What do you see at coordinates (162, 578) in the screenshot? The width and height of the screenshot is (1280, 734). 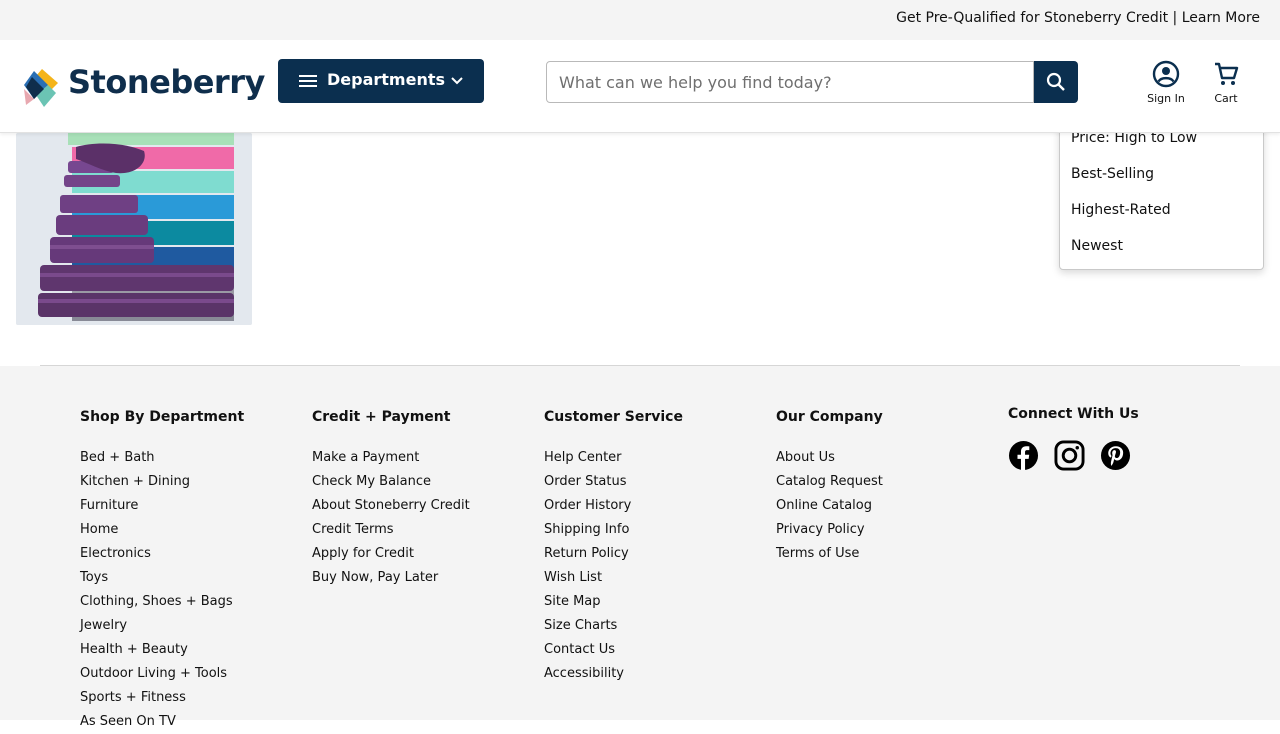 I see `footer-link: Toys` at bounding box center [162, 578].